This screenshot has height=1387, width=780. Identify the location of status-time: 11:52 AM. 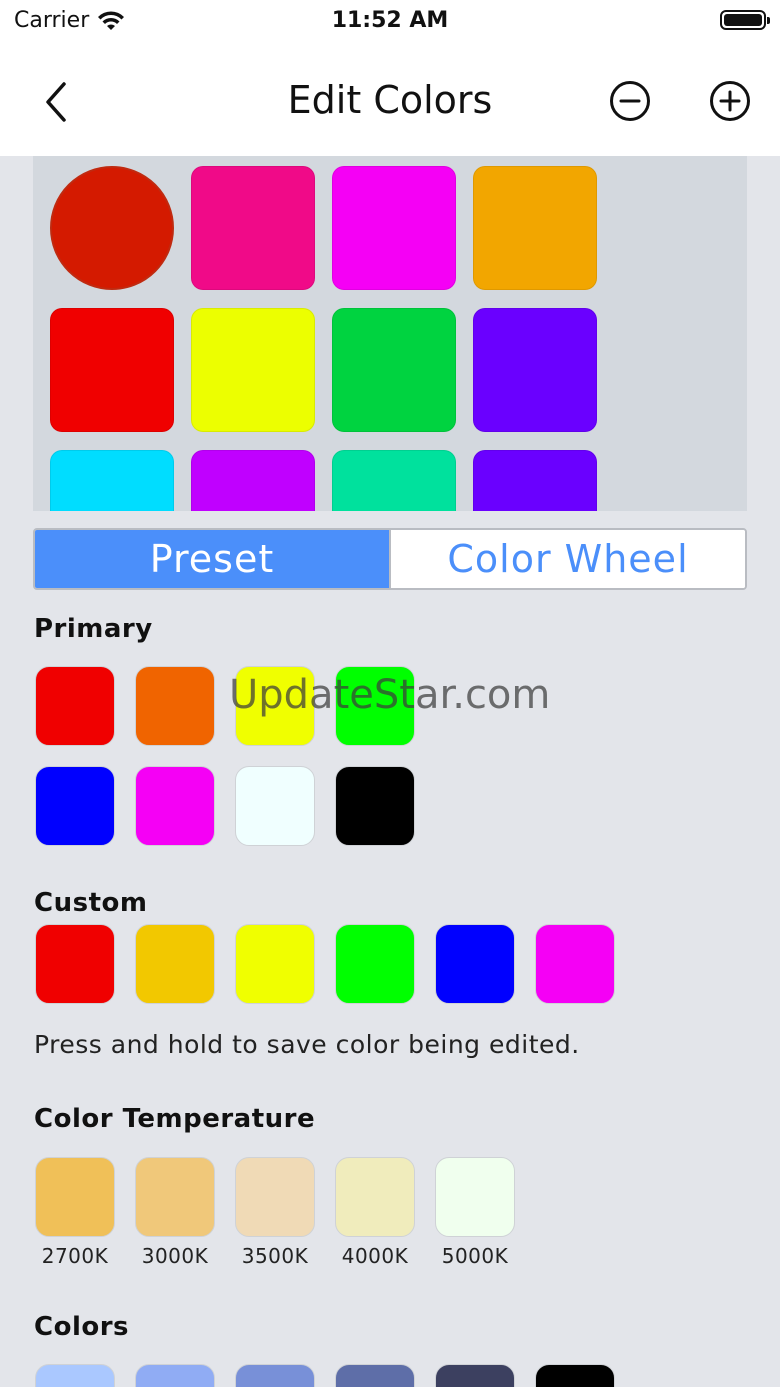
(390, 20).